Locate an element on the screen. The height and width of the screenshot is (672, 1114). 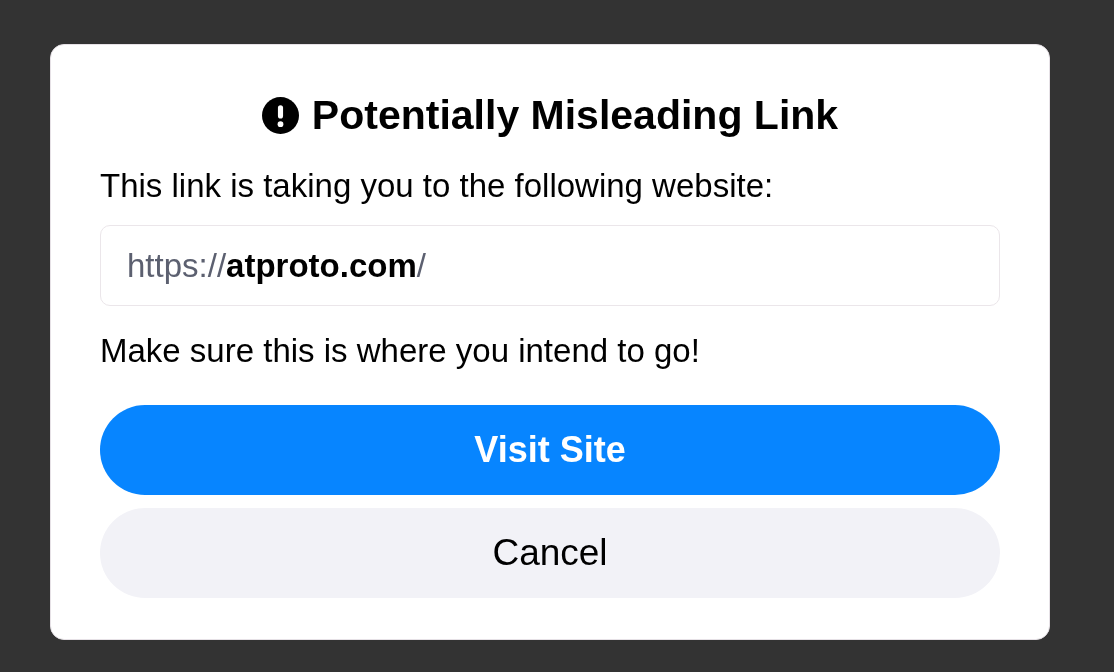
visit-site-button: Visit Site is located at coordinates (550, 450).